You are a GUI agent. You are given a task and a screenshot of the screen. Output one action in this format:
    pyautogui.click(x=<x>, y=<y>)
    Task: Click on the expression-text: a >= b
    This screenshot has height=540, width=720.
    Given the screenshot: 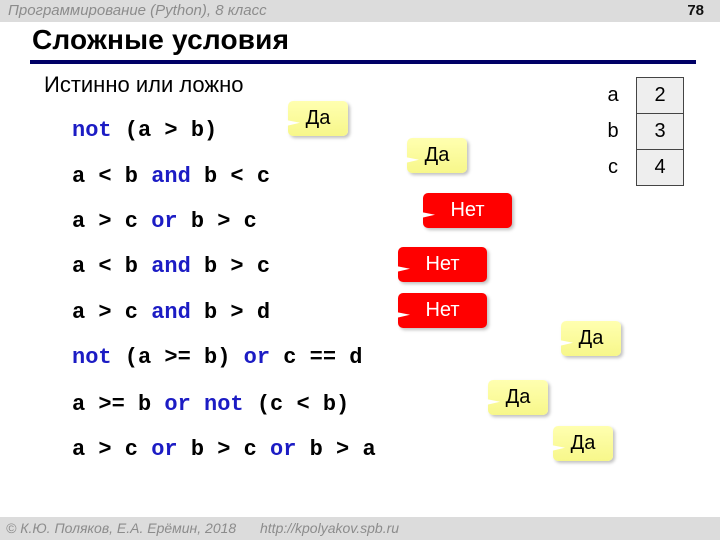 What is the action you would take?
    pyautogui.click(x=118, y=404)
    